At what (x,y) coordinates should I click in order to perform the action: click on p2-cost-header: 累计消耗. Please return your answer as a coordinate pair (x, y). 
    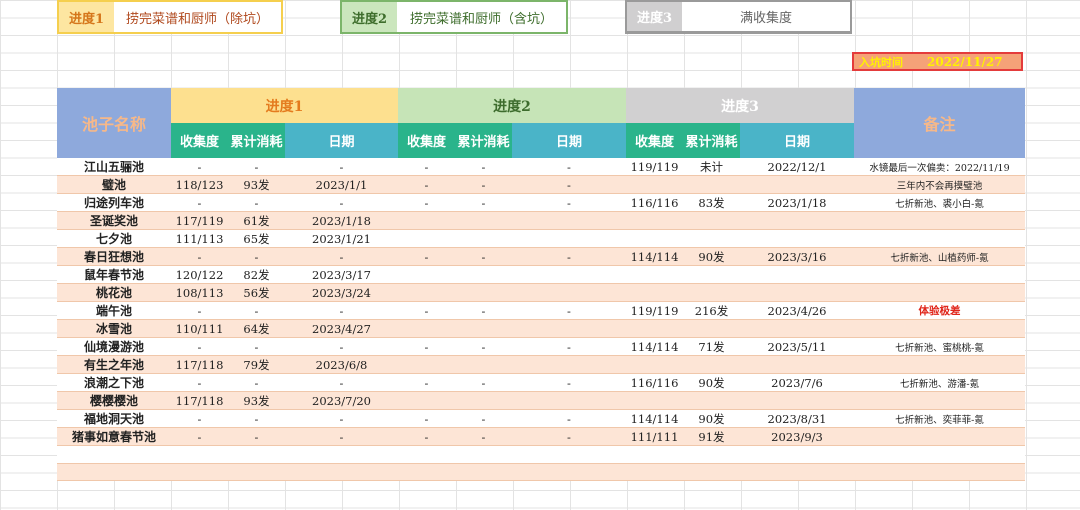
    Looking at the image, I should click on (483, 140).